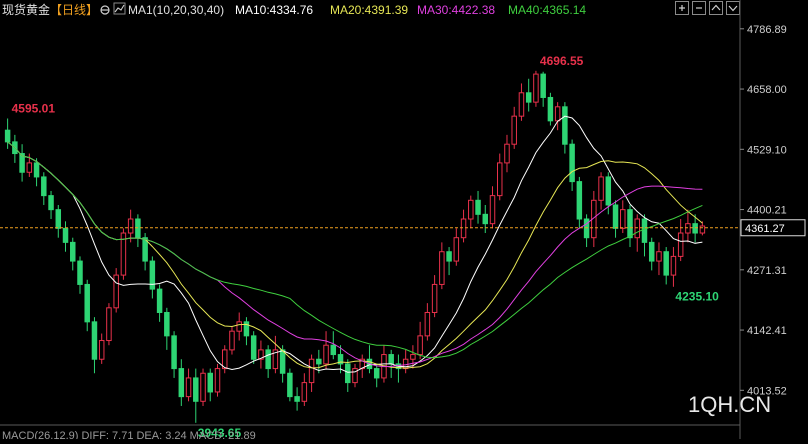 This screenshot has width=808, height=444. What do you see at coordinates (767, 271) in the screenshot?
I see `y-tick-label: 4271.31` at bounding box center [767, 271].